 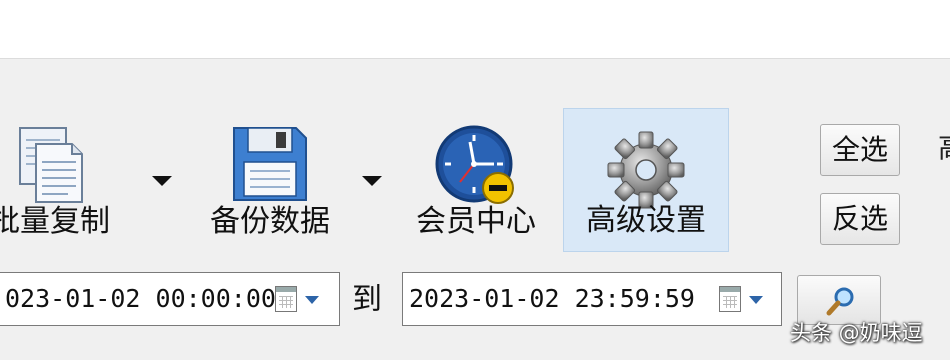 What do you see at coordinates (270, 164) in the screenshot?
I see `floppy-disk-icon` at bounding box center [270, 164].